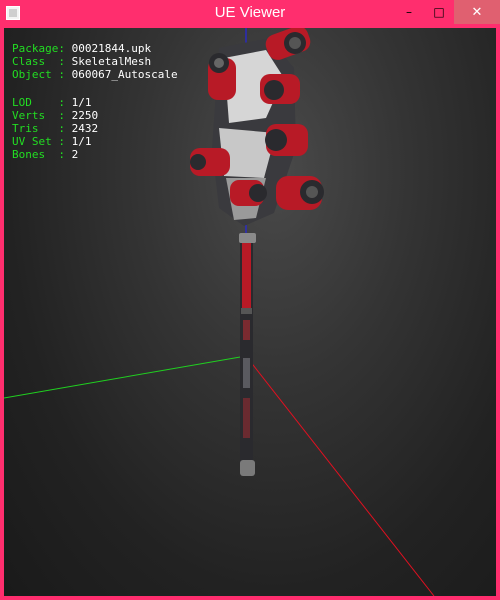 The height and width of the screenshot is (600, 500). I want to click on object-label: Object :, so click(38, 74).